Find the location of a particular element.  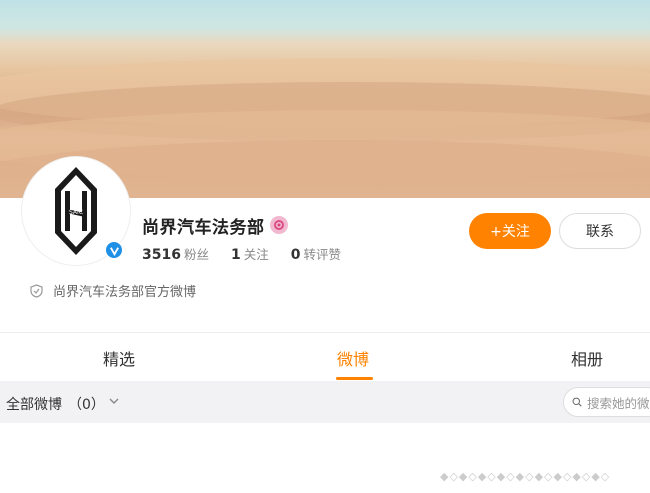

search-icon is located at coordinates (577, 402).